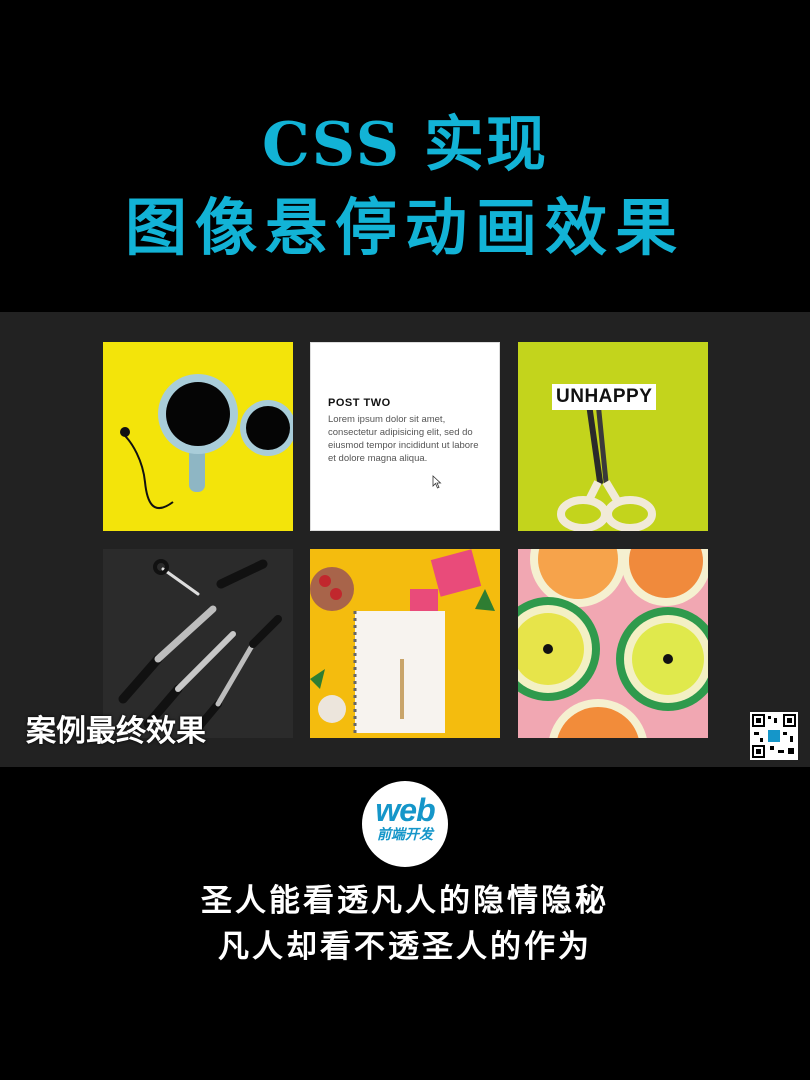 The height and width of the screenshot is (1080, 810). What do you see at coordinates (405, 810) in the screenshot?
I see `logo-main-text: web` at bounding box center [405, 810].